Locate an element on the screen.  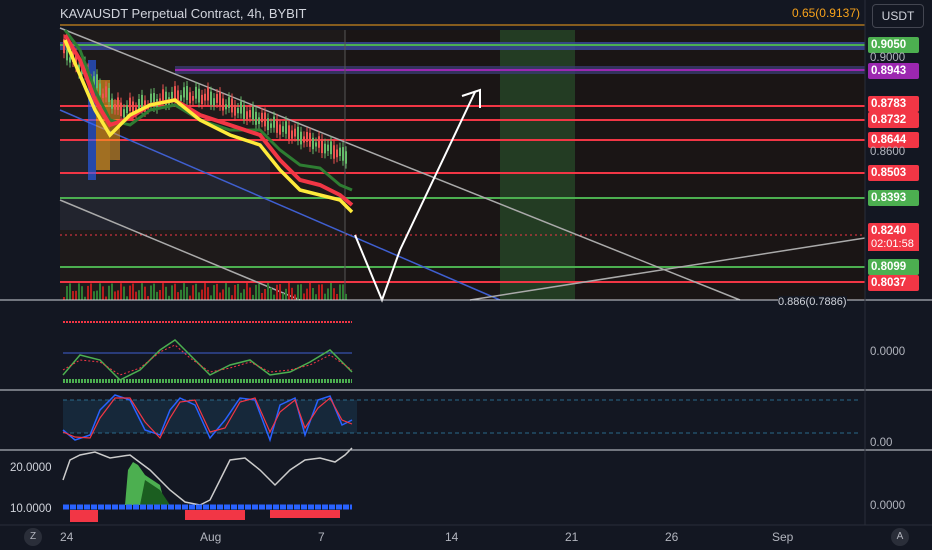
histogram-indicator is located at coordinates (207, 484).